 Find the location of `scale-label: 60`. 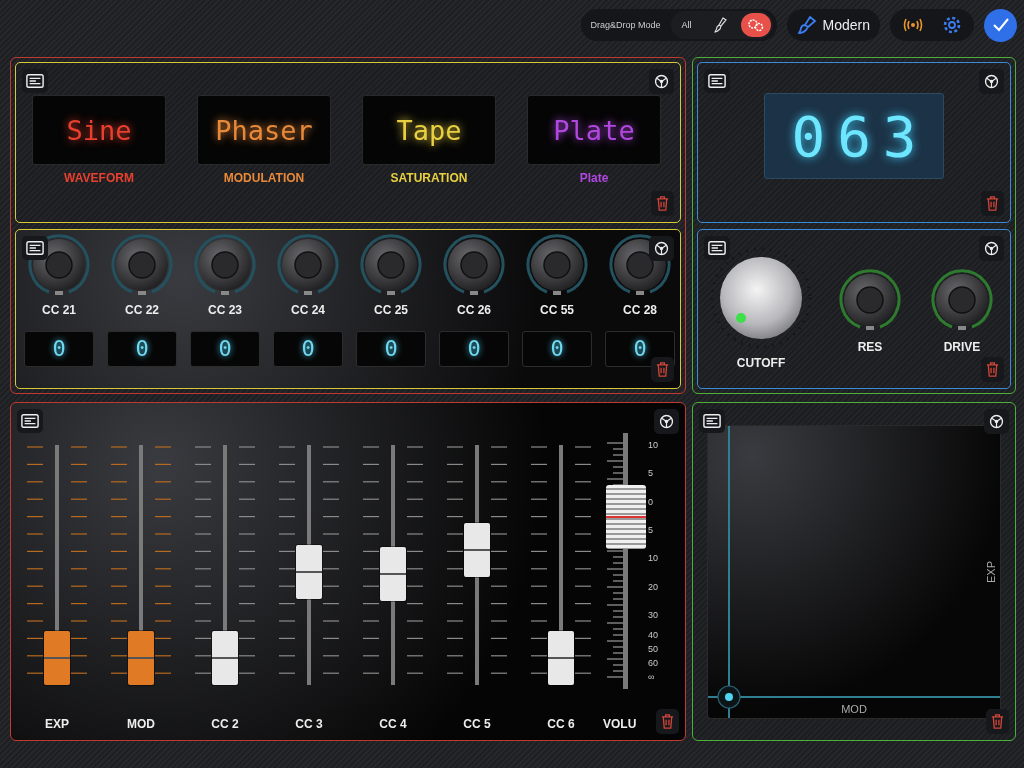

scale-label: 60 is located at coordinates (653, 663).